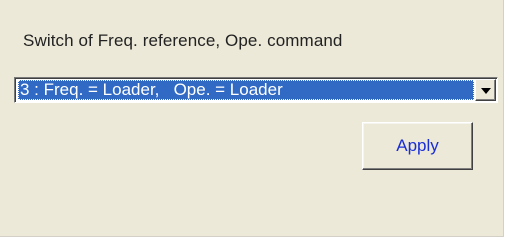 The height and width of the screenshot is (246, 510). Describe the element at coordinates (183, 40) in the screenshot. I see `switch-label: Switch of Freq. reference, Ope. command` at that location.